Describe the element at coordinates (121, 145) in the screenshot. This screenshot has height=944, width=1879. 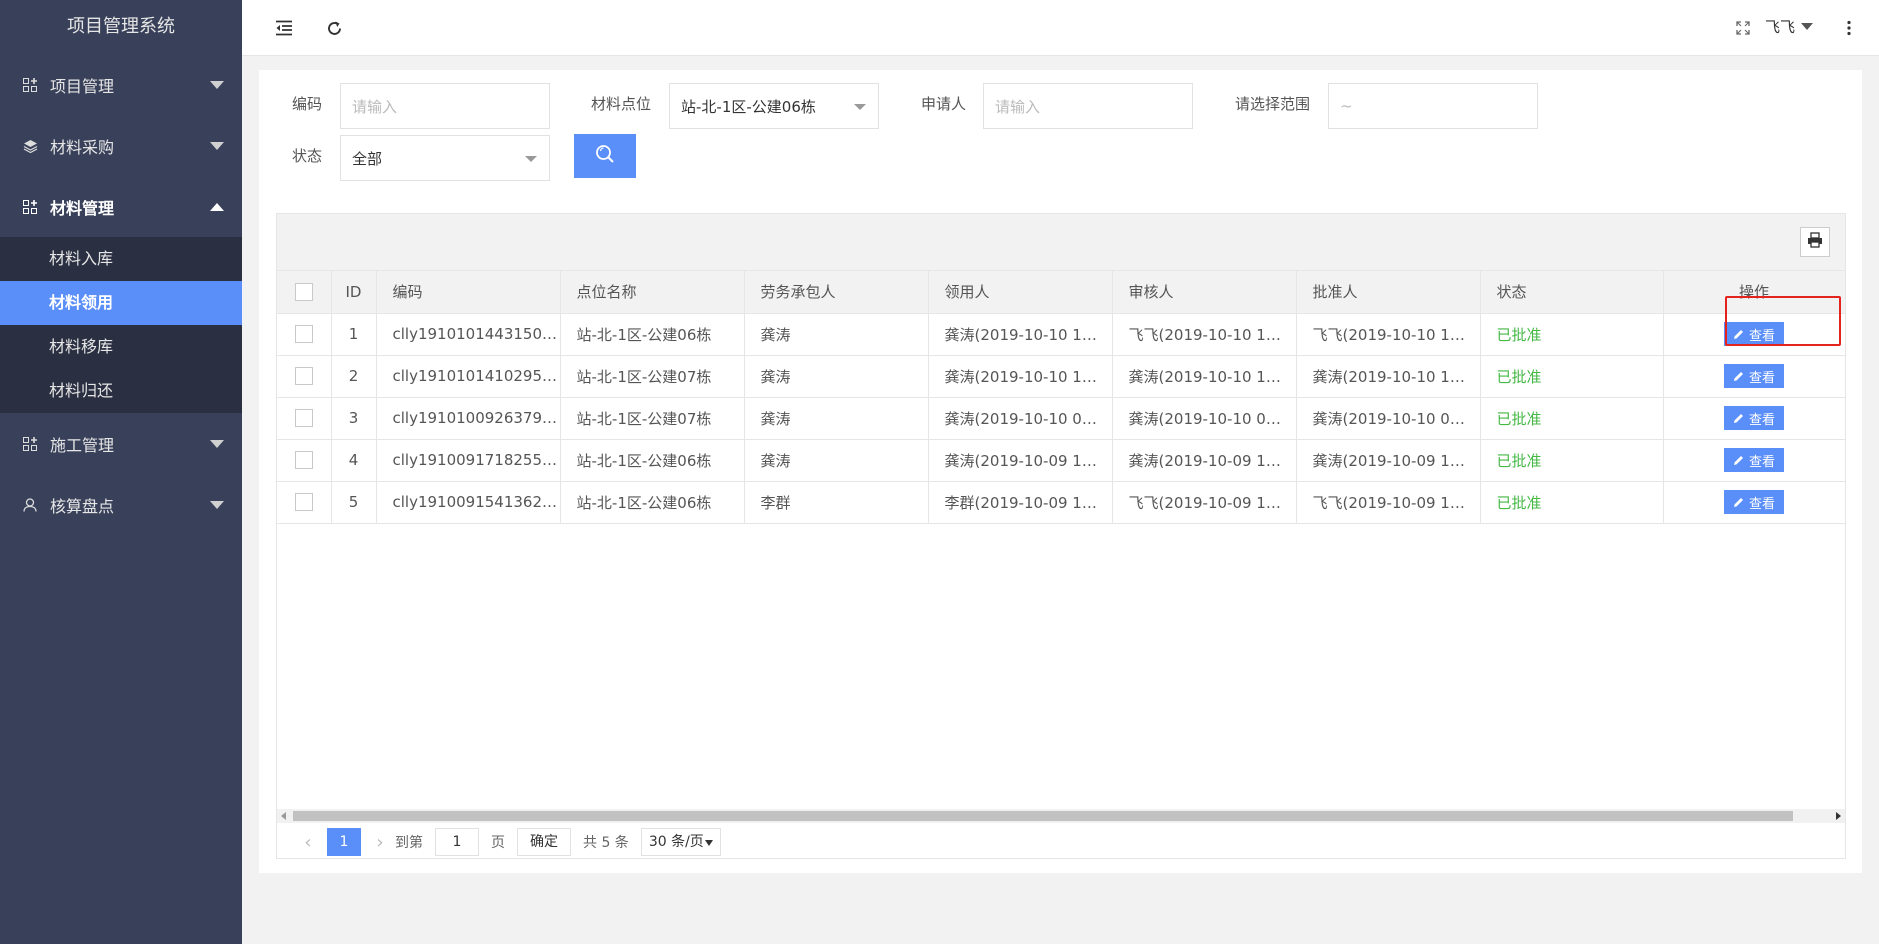
I see `menu-item-purchase: 材料采购` at that location.